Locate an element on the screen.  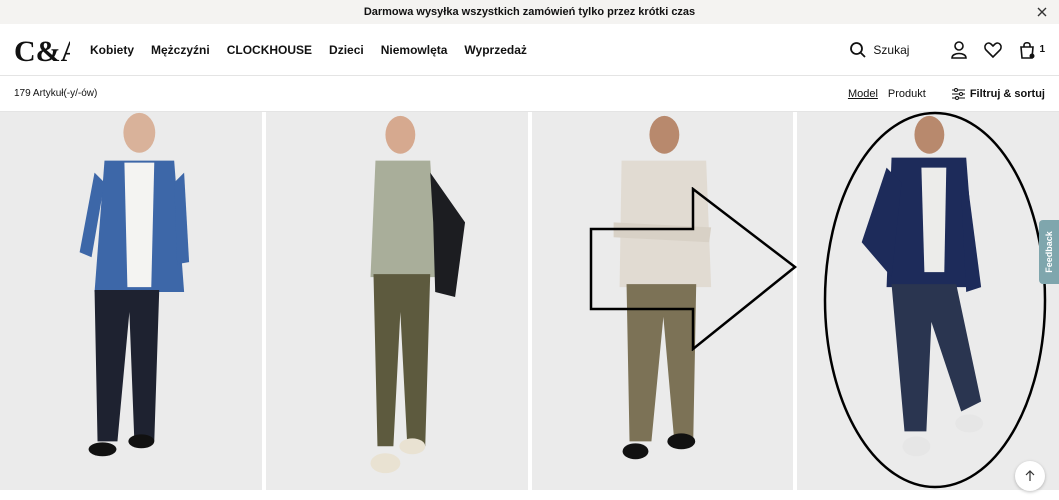
cart-button: 1 is located at coordinates (1031, 50).